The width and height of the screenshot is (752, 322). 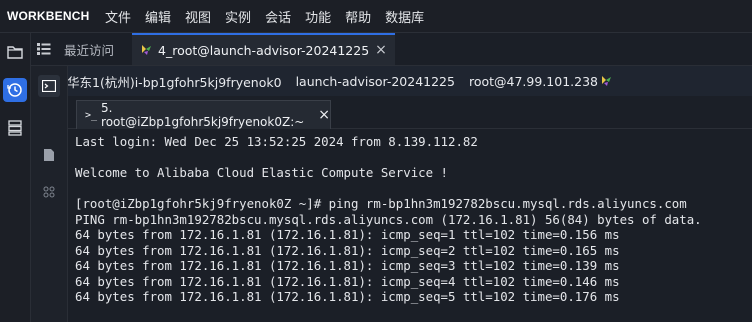 What do you see at coordinates (278, 16) in the screenshot?
I see `menu-session: 会话` at bounding box center [278, 16].